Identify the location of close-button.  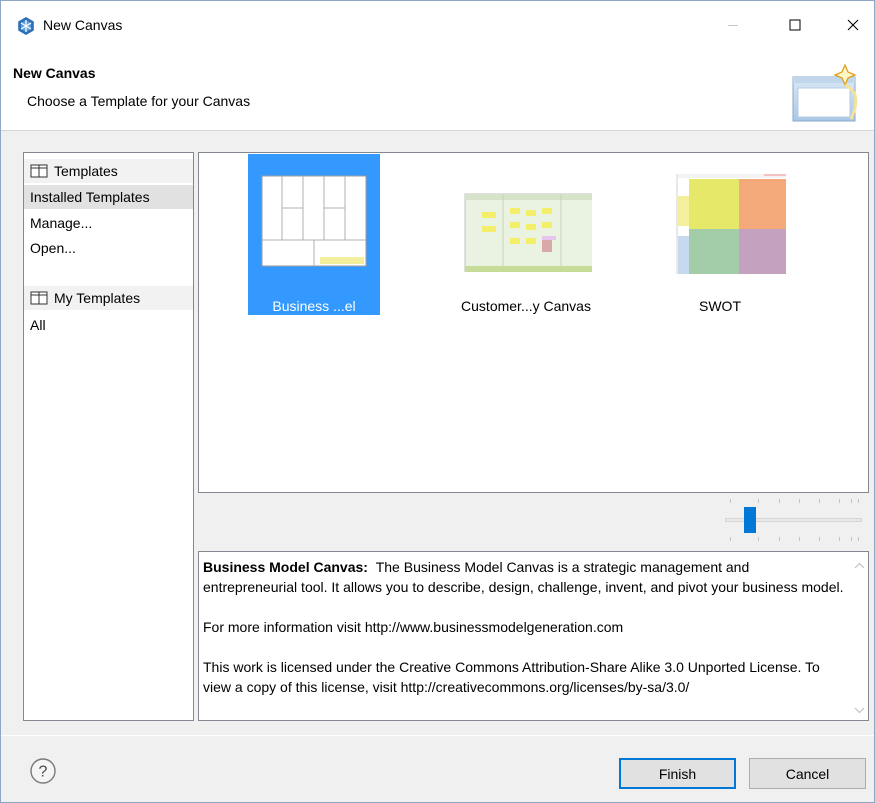
(852, 25).